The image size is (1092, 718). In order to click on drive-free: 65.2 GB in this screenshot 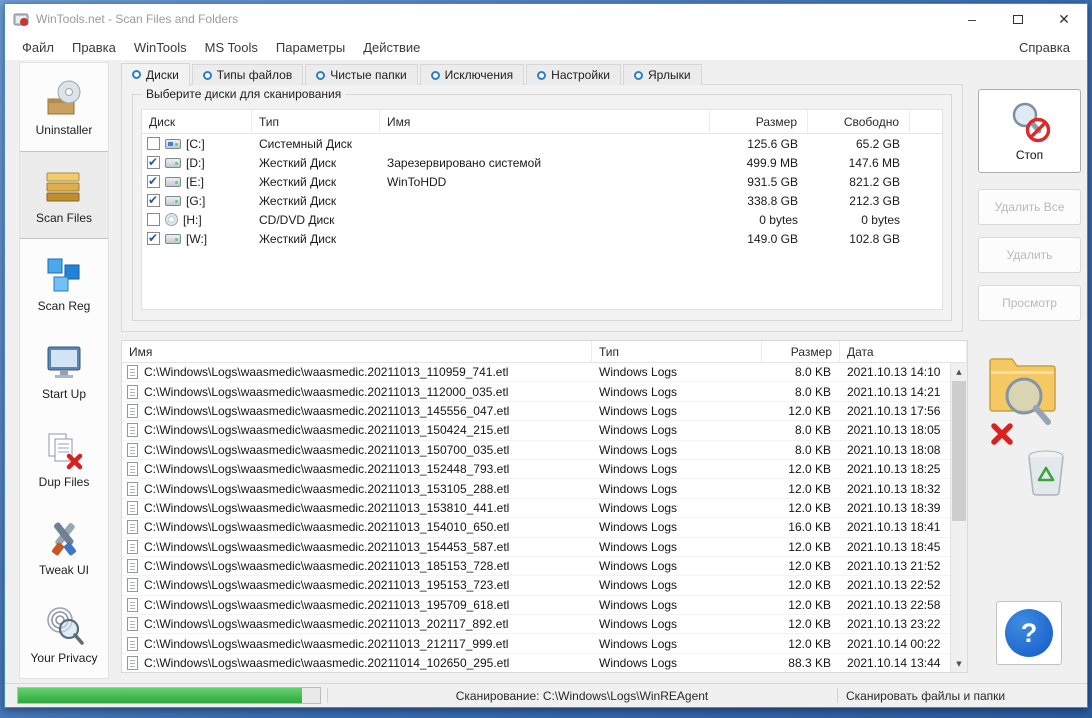, I will do `click(877, 143)`.